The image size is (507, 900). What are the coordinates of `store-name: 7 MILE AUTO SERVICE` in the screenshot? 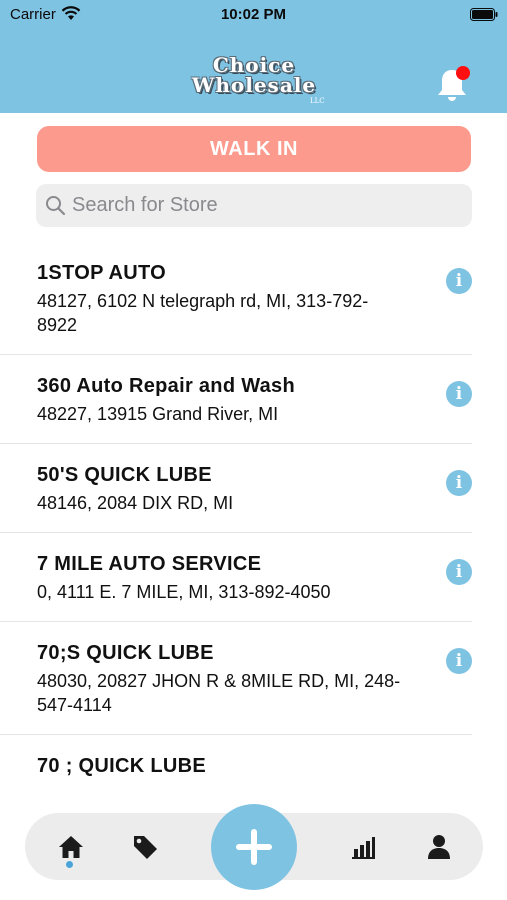 It's located at (149, 564).